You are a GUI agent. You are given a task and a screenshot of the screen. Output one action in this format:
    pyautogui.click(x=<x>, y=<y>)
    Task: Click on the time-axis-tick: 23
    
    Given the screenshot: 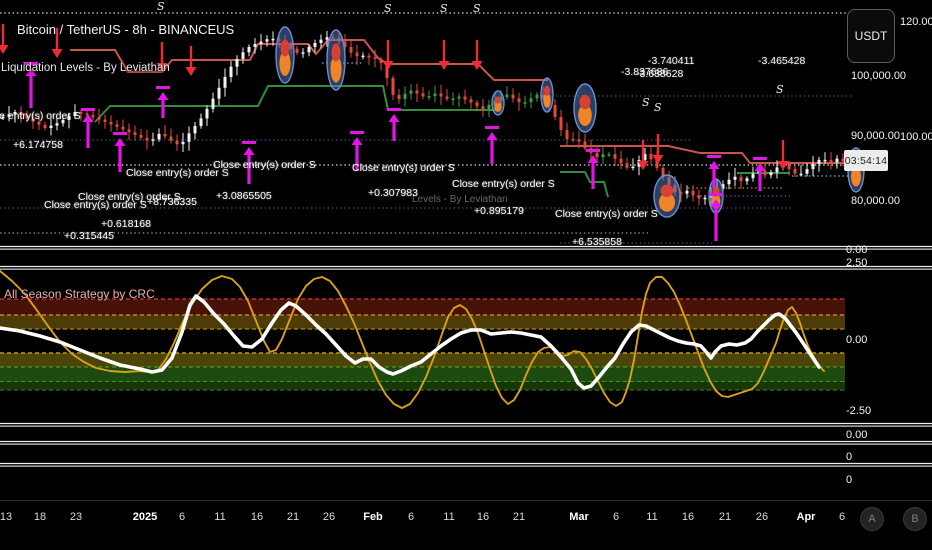 What is the action you would take?
    pyautogui.click(x=76, y=517)
    